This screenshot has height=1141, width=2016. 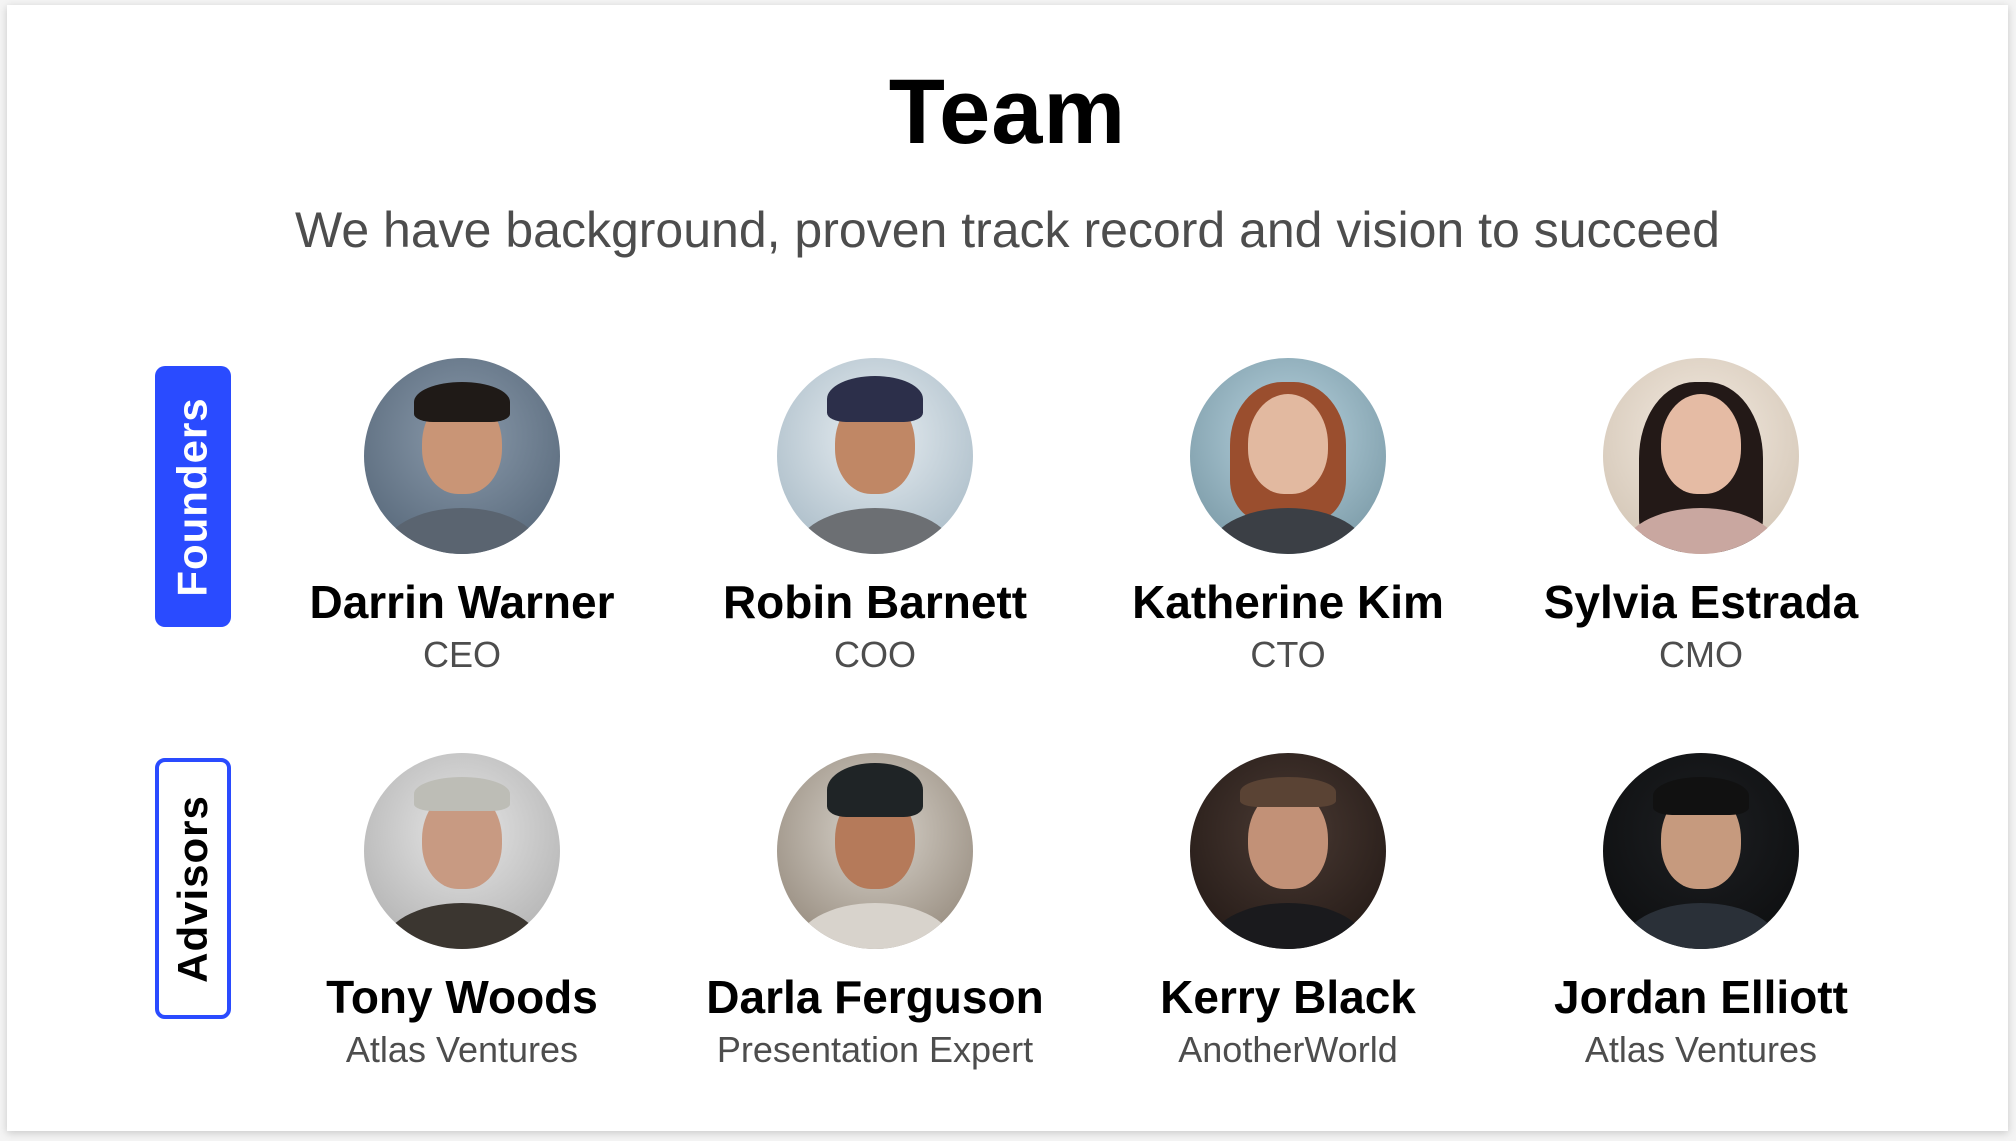 I want to click on team-member-card: Darla Ferguson Presentation Expert, so click(x=875, y=913).